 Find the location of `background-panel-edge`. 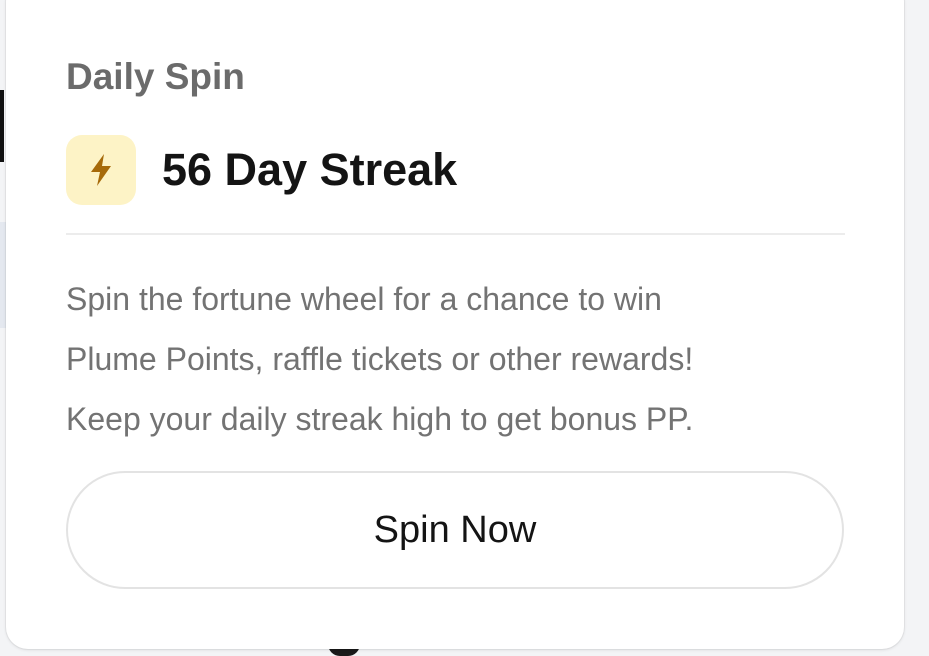

background-panel-edge is located at coordinates (2, 126).